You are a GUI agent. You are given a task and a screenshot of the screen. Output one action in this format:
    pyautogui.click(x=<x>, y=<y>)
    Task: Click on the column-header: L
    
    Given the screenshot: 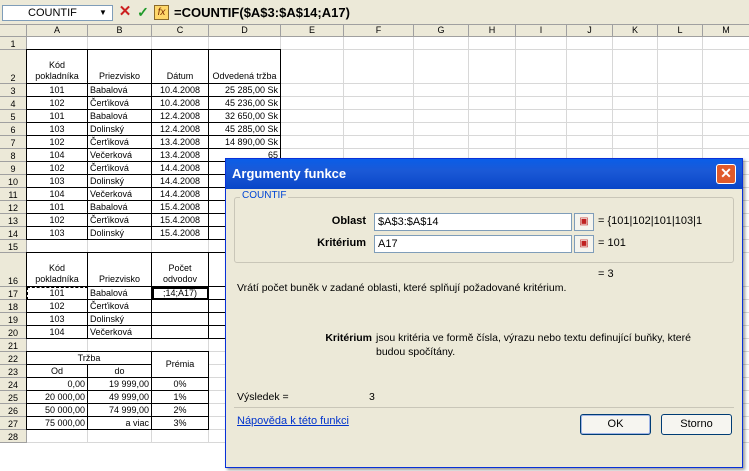 What is the action you would take?
    pyautogui.click(x=680, y=31)
    